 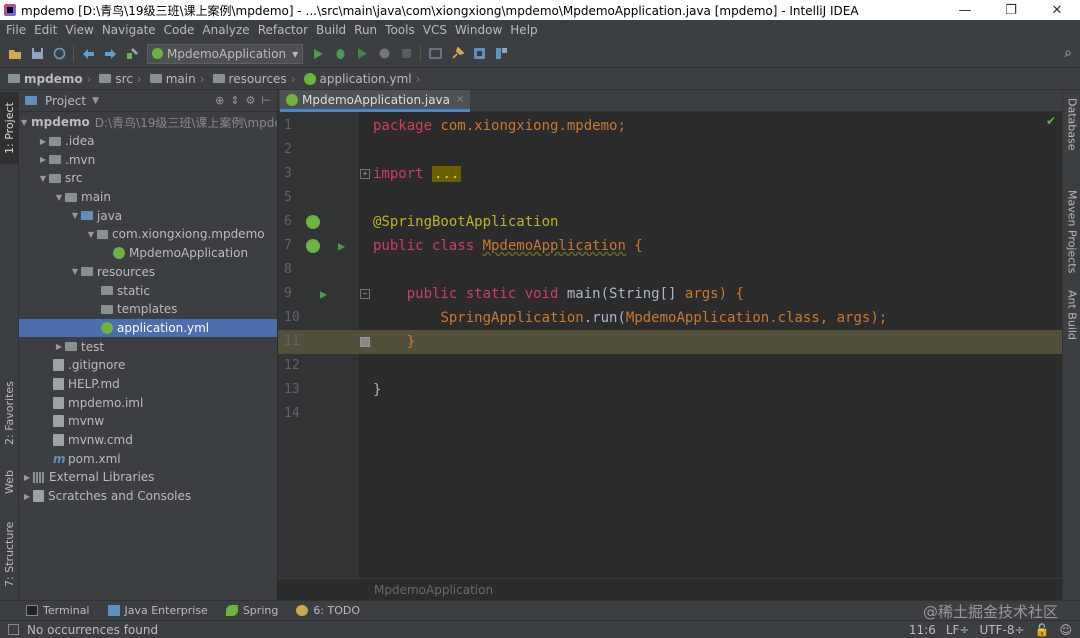 What do you see at coordinates (37, 54) in the screenshot?
I see `save-icon` at bounding box center [37, 54].